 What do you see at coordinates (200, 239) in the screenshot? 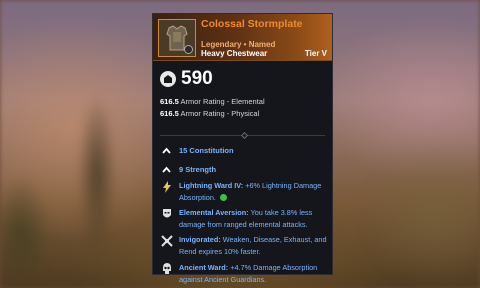
I see `perk-name: Invigorated:` at bounding box center [200, 239].